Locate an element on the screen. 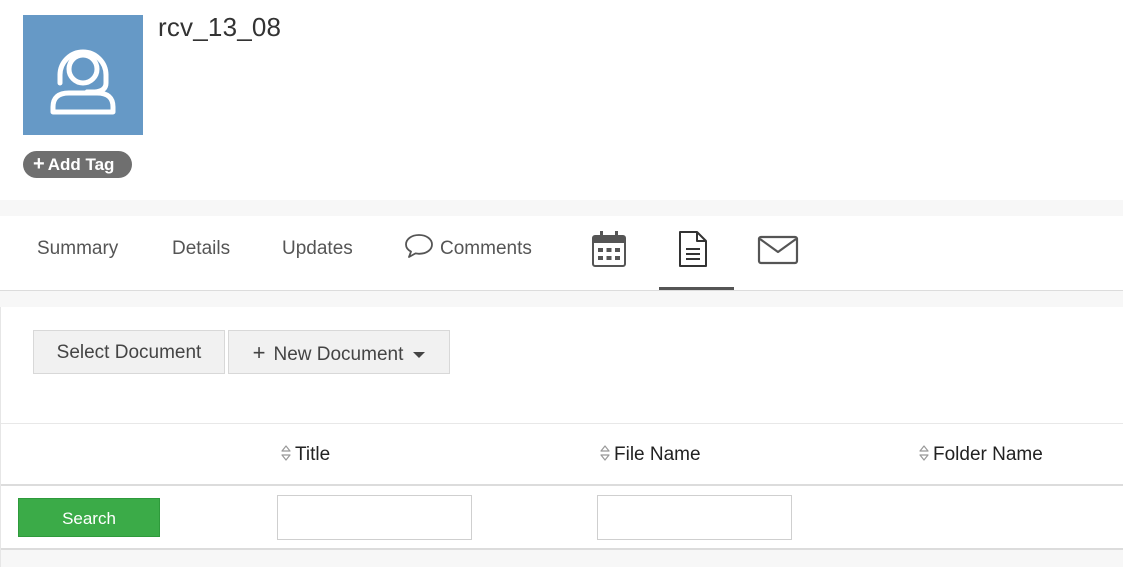 The image size is (1123, 567). tab-comments: Comments is located at coordinates (468, 253).